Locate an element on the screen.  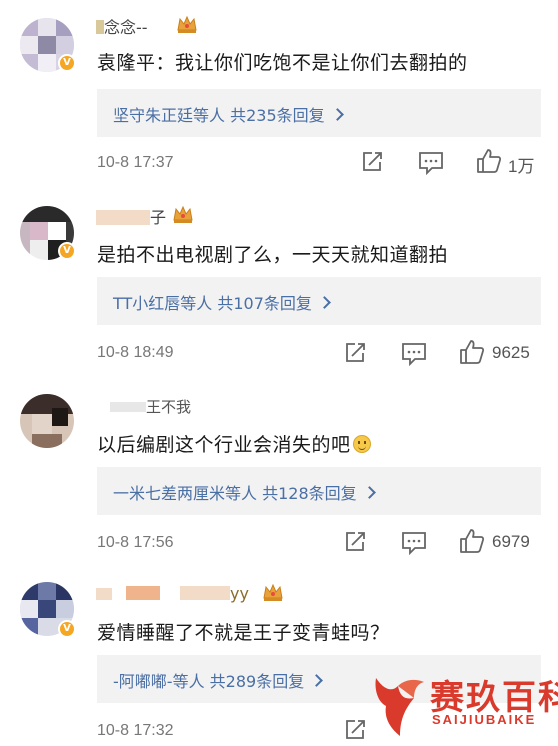
comment-text: 是拍不出电视剧了么，一天天就知道翻拍 is located at coordinates (273, 255).